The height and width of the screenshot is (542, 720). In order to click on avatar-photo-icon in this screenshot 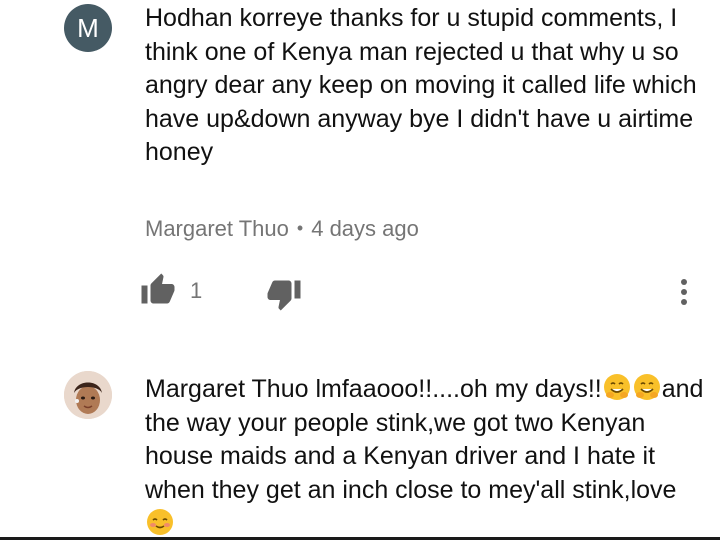, I will do `click(88, 395)`.